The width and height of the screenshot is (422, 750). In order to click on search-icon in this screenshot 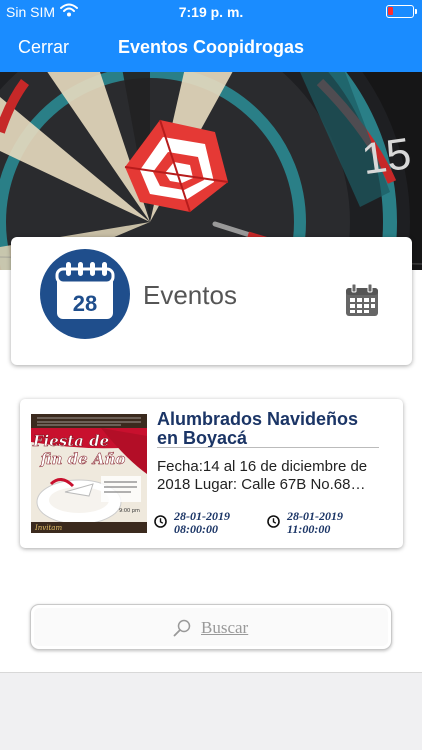, I will do `click(182, 628)`.